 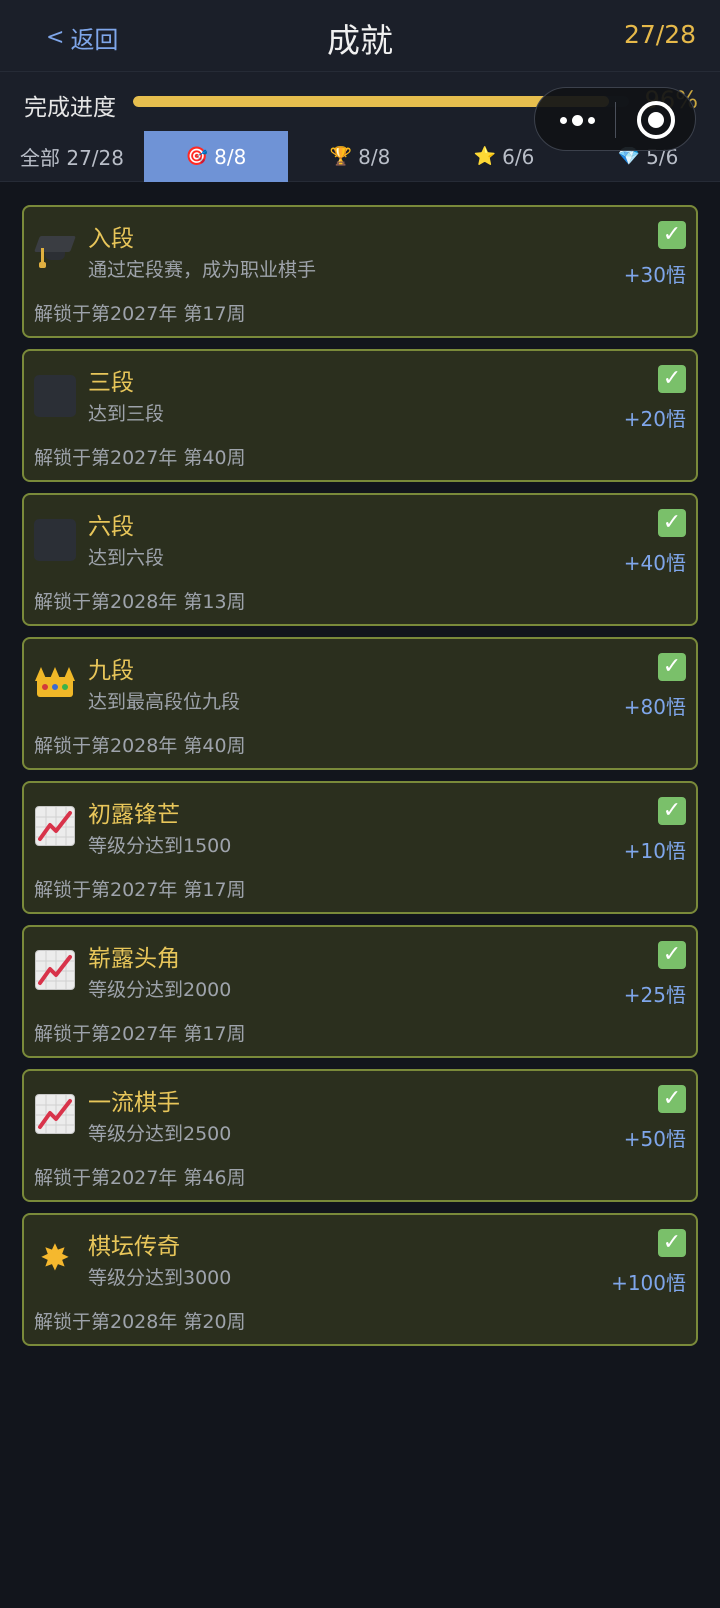 I want to click on achievement-description: 等级分达到2000, so click(x=160, y=990).